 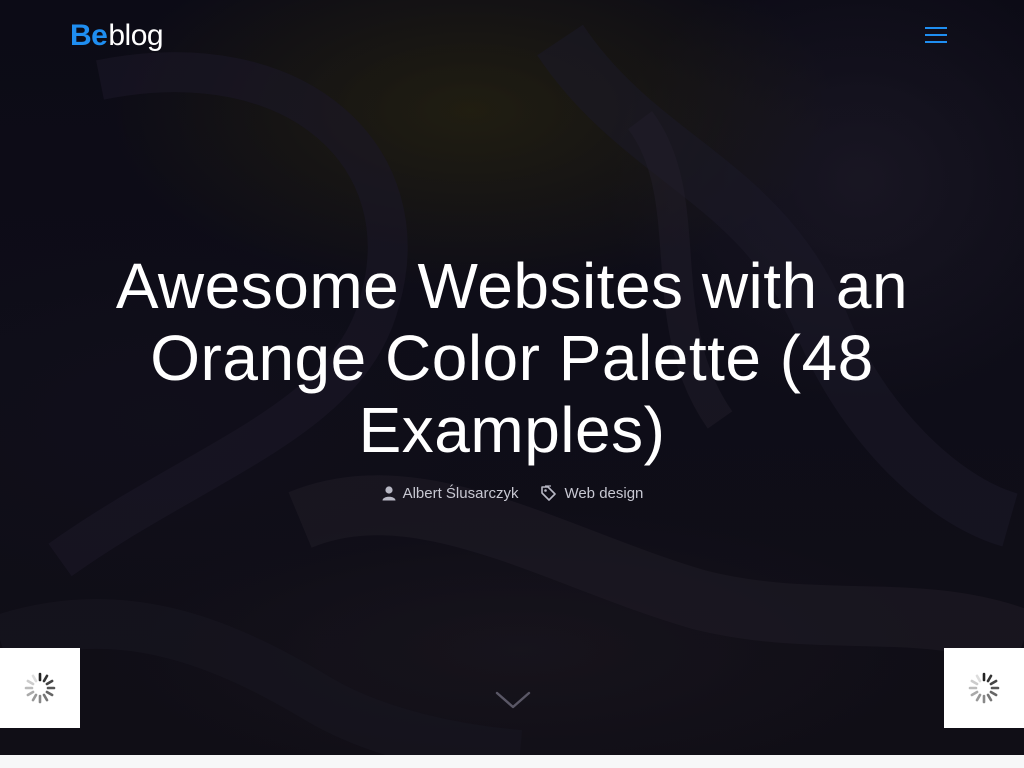 What do you see at coordinates (513, 700) in the screenshot?
I see `chevron-down-icon` at bounding box center [513, 700].